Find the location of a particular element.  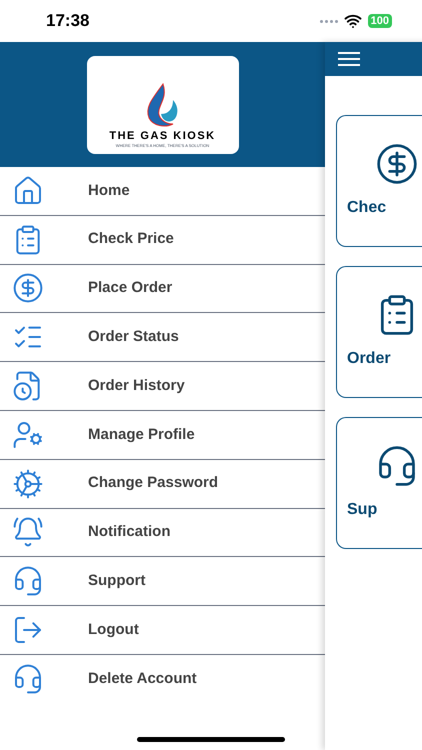

logo-name: THE GAS KIOSK is located at coordinates (162, 136).